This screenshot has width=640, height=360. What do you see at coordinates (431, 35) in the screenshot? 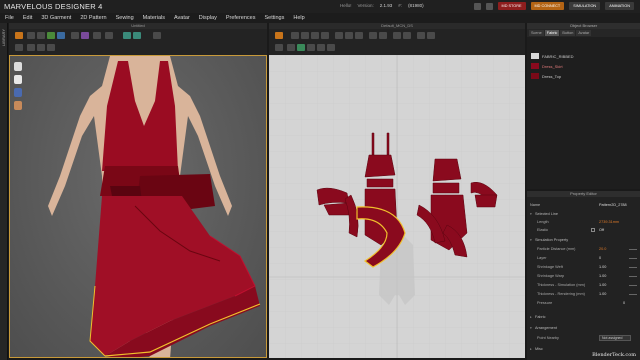
I see `zoom-icon` at bounding box center [431, 35].